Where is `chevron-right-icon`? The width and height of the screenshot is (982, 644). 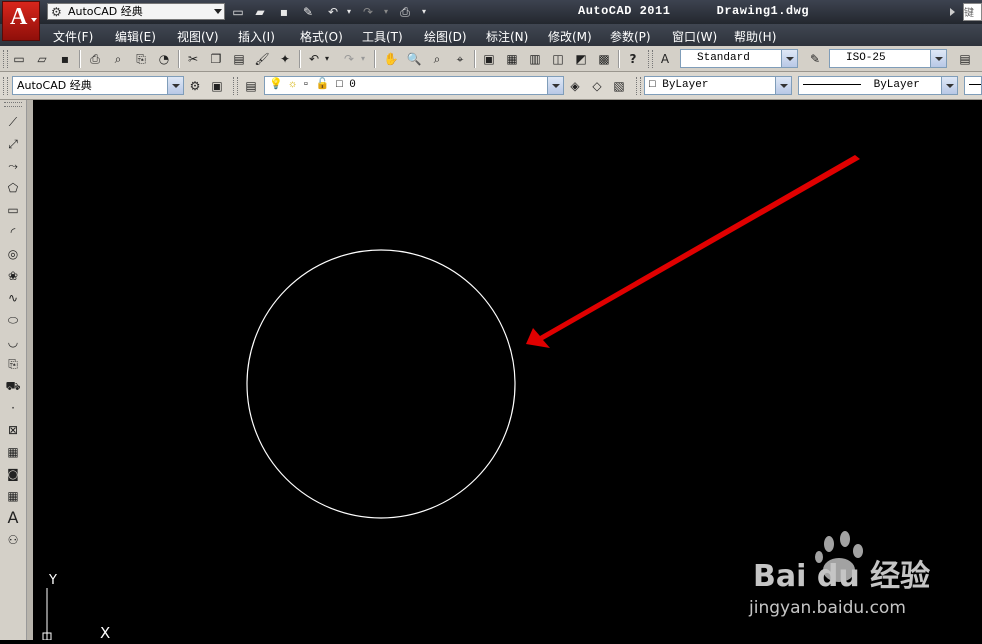 chevron-right-icon is located at coordinates (952, 12).